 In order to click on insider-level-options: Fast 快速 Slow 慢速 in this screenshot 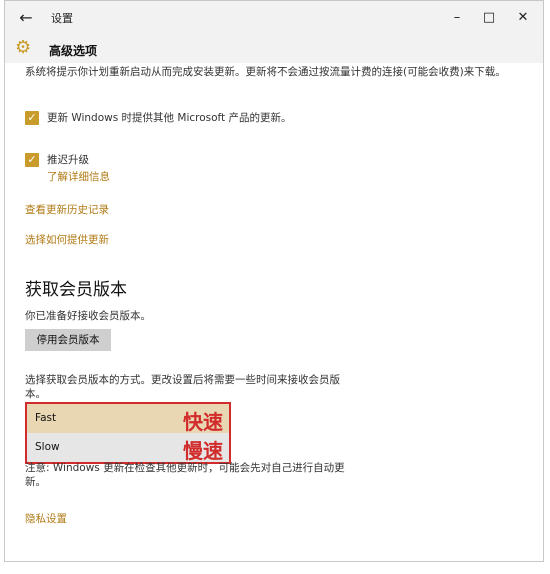, I will do `click(128, 433)`.